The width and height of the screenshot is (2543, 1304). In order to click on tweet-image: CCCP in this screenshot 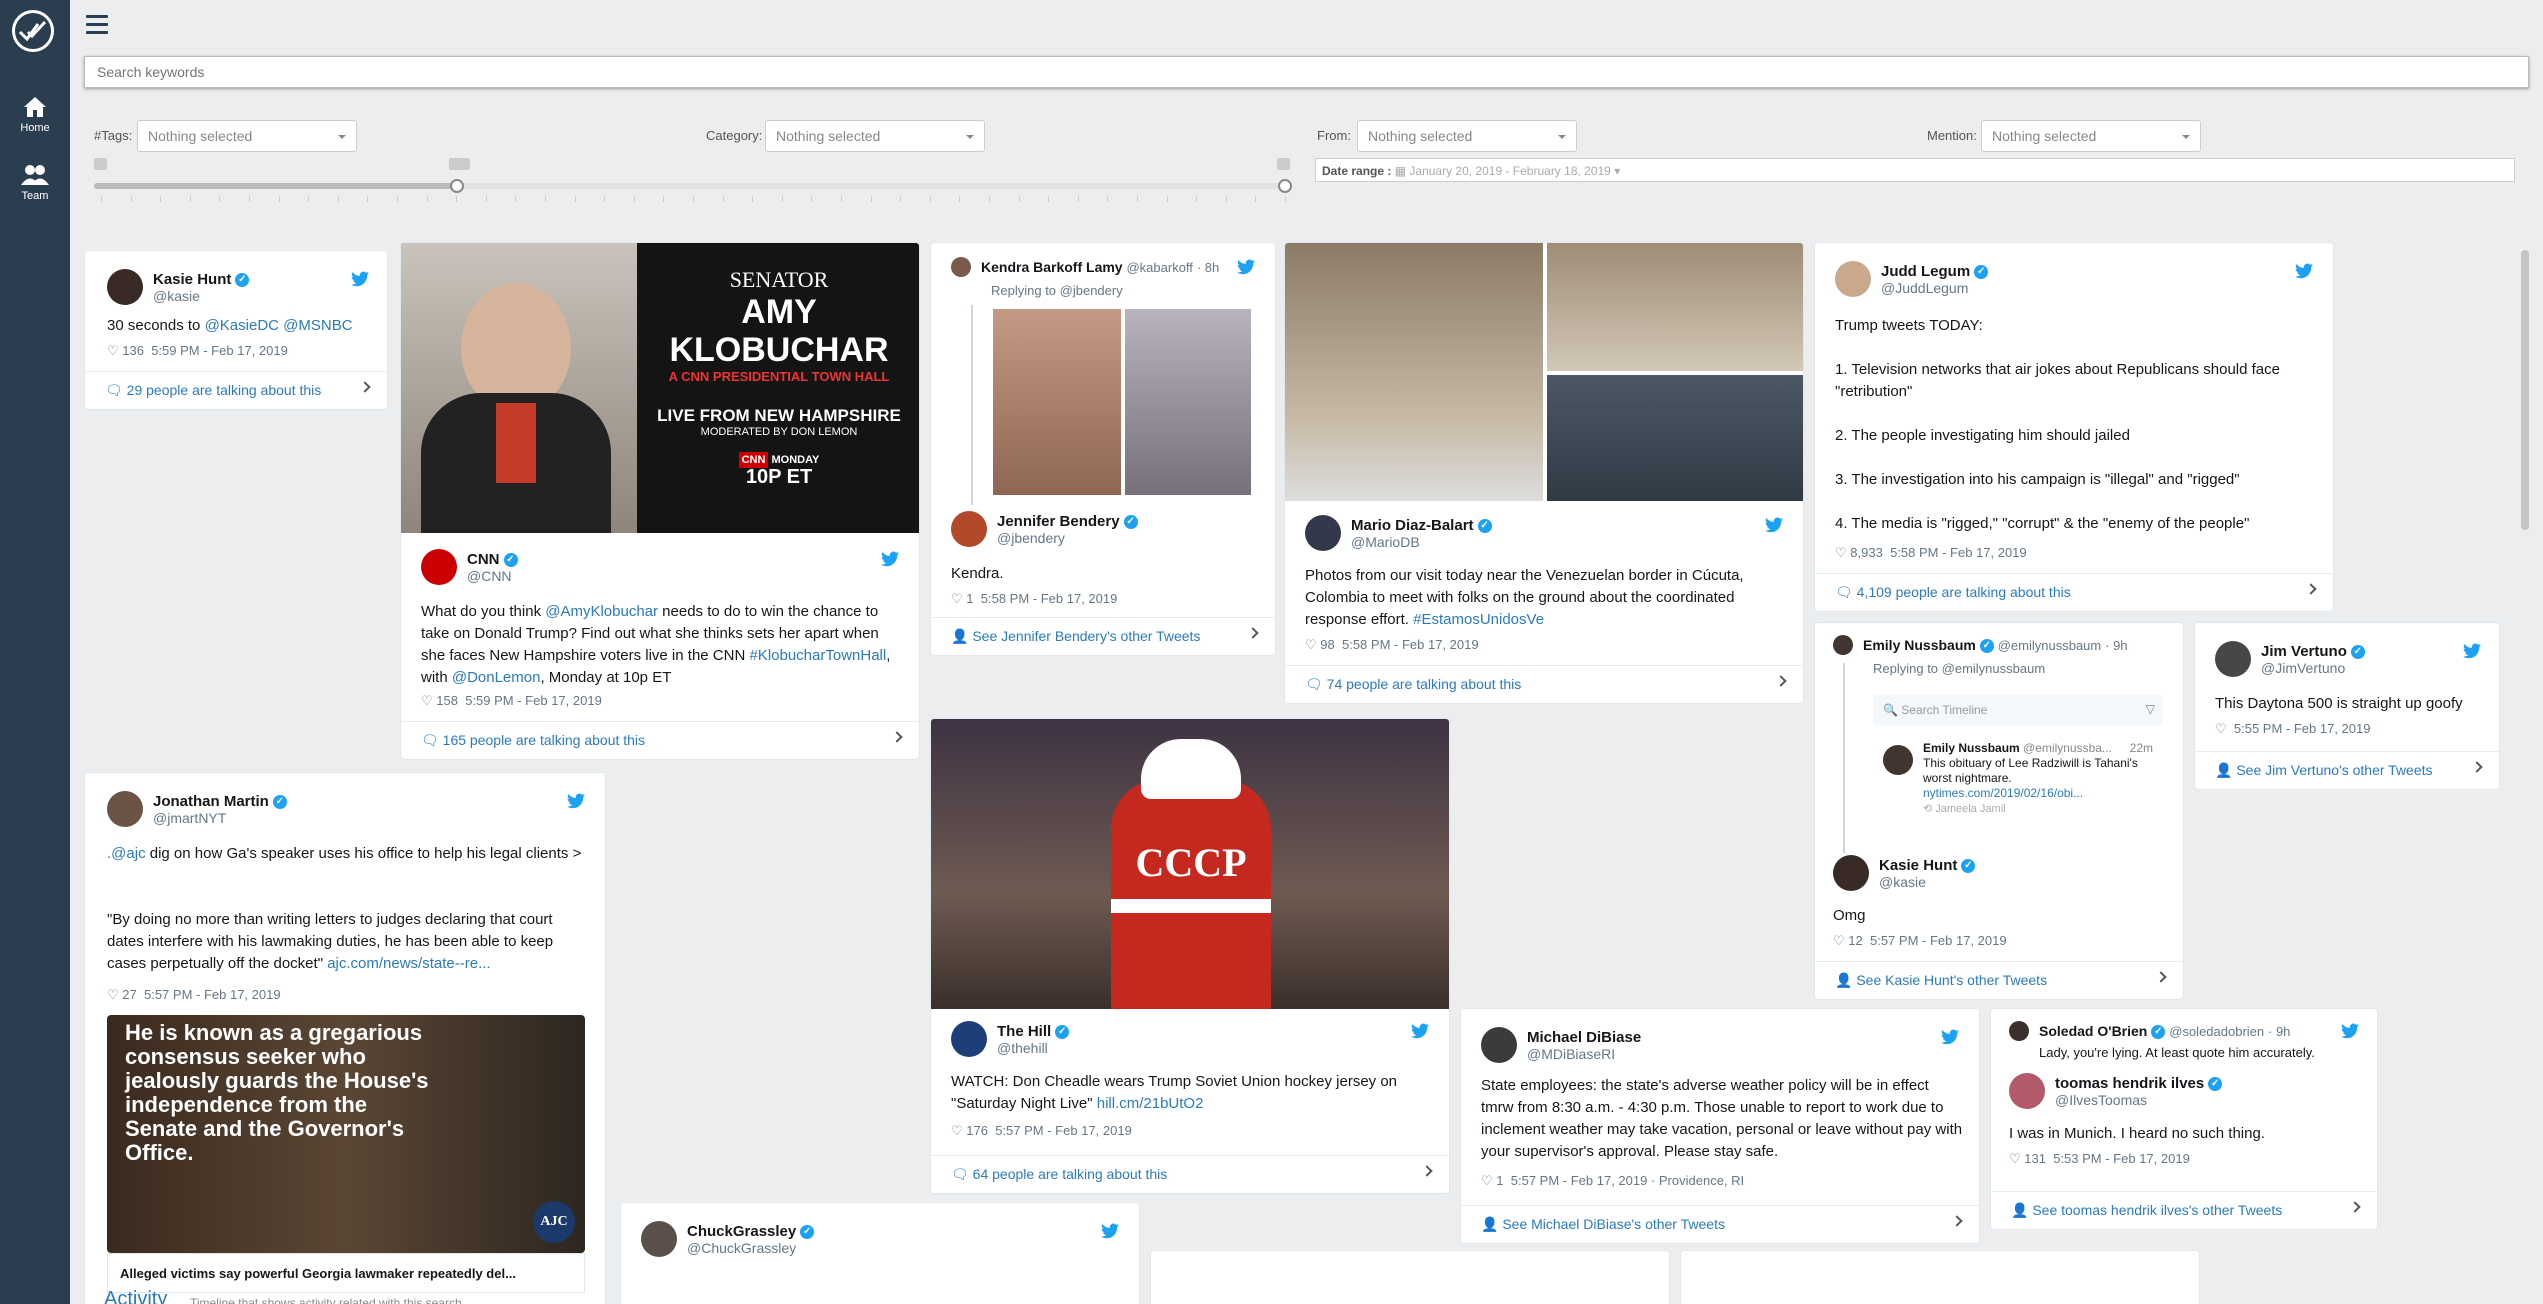, I will do `click(1190, 864)`.